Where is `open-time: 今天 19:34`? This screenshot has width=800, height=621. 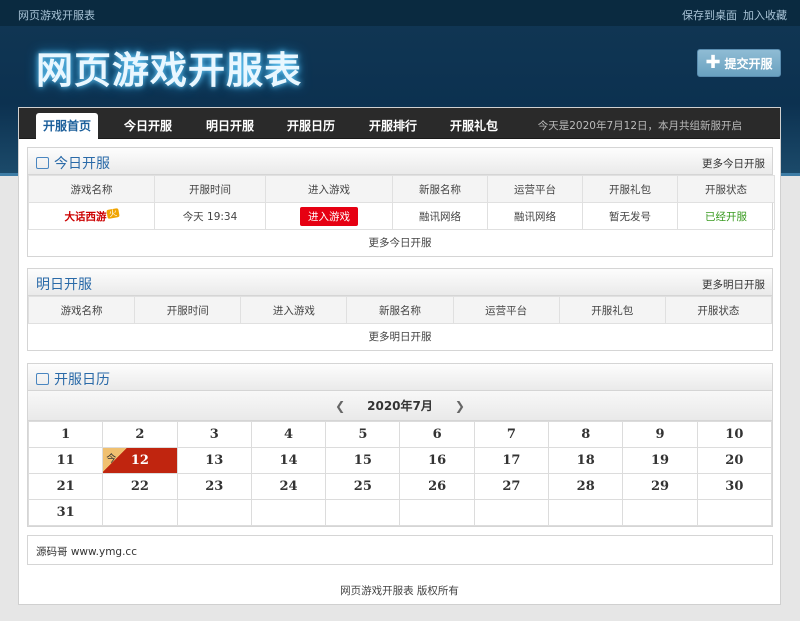 open-time: 今天 19:34 is located at coordinates (210, 216).